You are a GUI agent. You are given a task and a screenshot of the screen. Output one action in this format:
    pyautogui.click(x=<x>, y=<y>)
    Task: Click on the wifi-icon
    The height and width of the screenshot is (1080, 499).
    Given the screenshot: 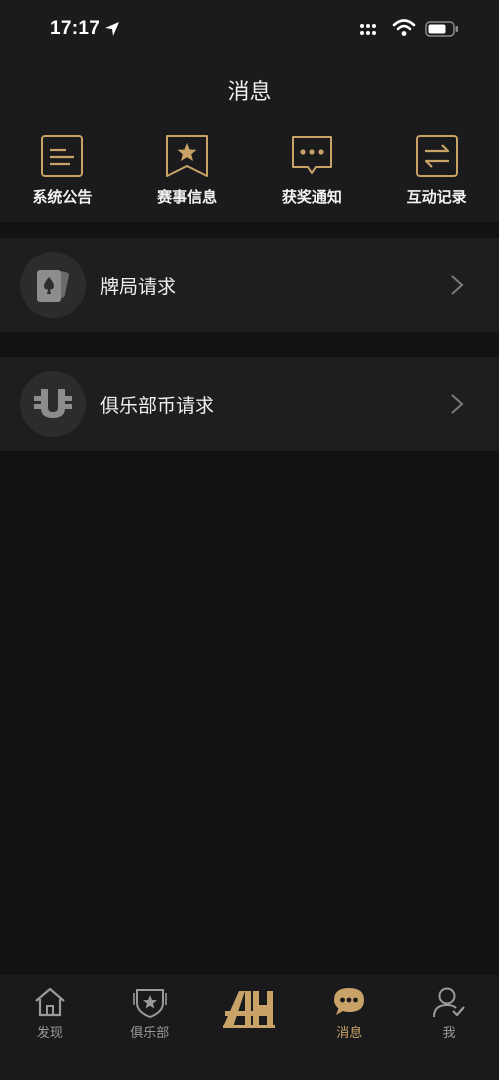 What is the action you would take?
    pyautogui.click(x=404, y=27)
    